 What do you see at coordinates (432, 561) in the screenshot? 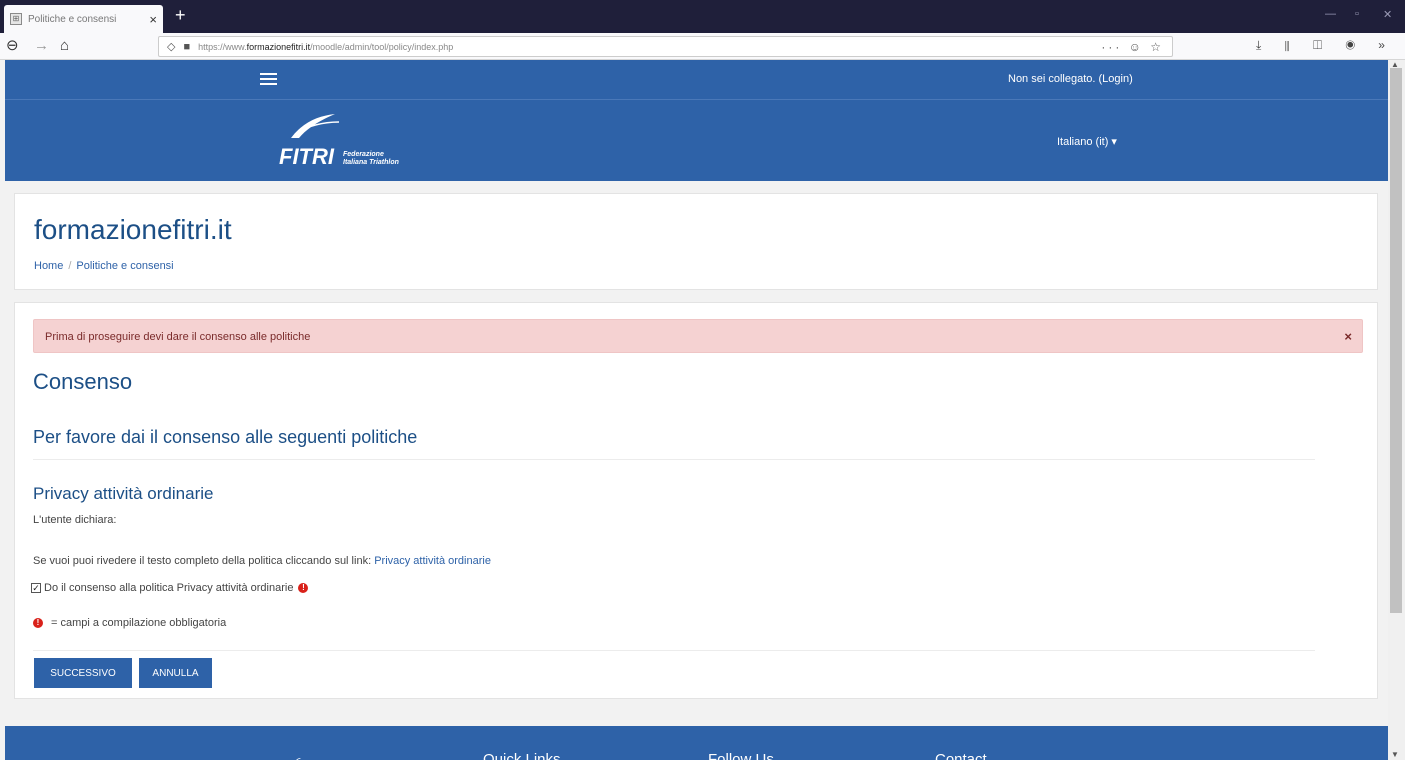
I see `policy-link: Privacy attività ordinarie` at bounding box center [432, 561].